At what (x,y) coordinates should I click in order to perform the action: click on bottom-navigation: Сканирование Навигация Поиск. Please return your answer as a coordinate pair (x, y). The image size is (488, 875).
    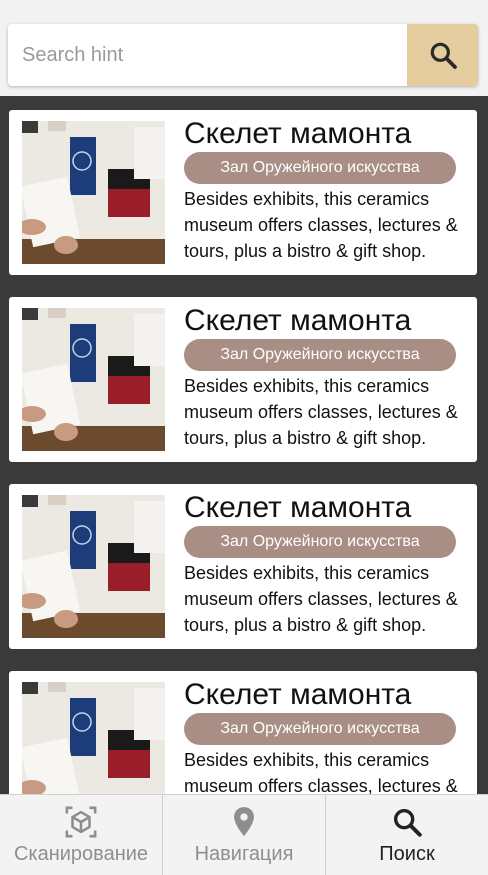
    Looking at the image, I should click on (244, 834).